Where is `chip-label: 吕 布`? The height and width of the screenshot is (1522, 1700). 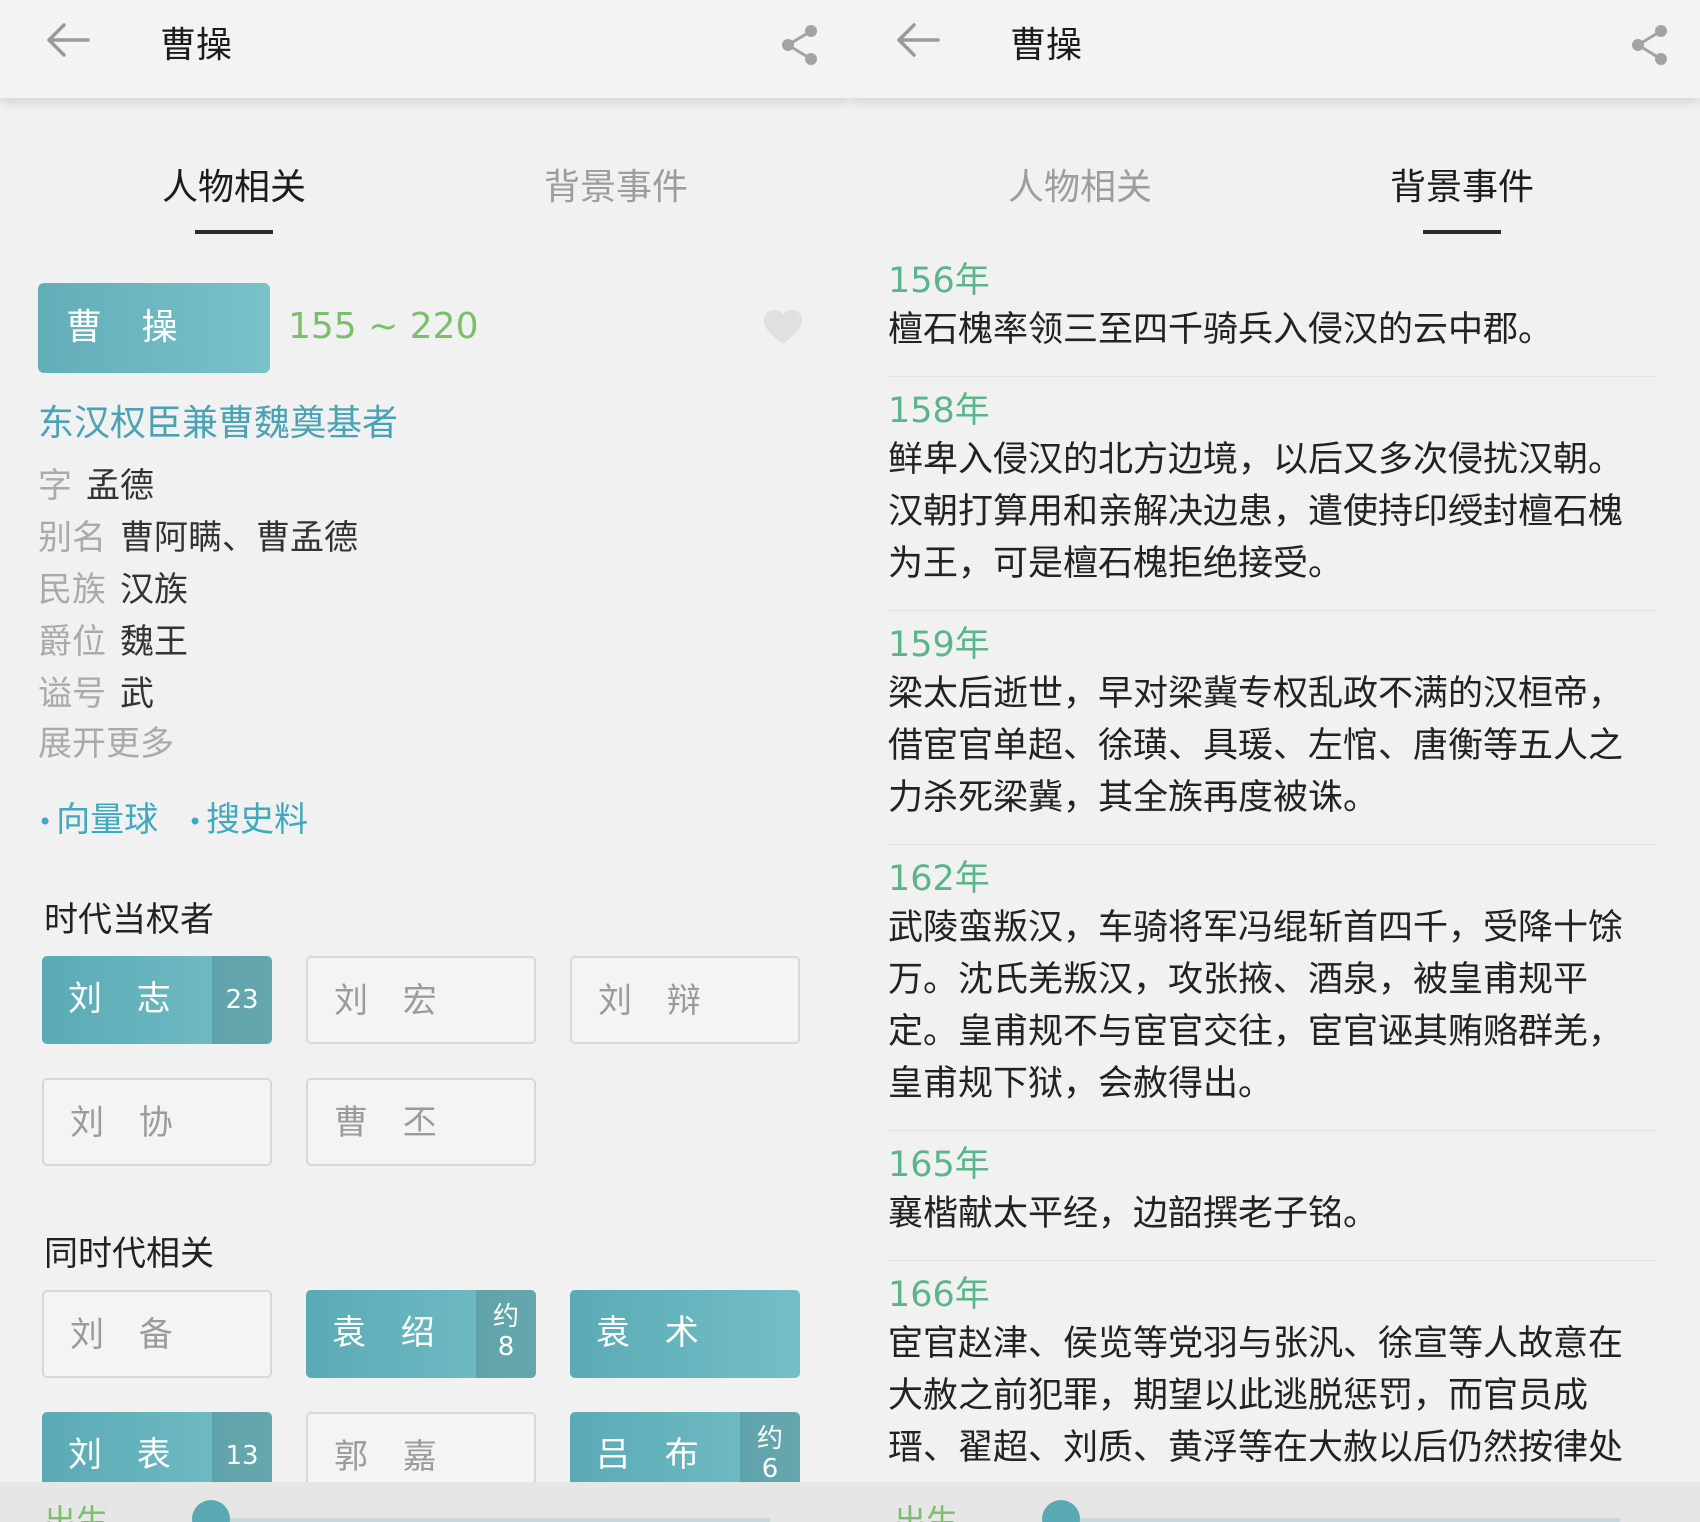
chip-label: 吕 布 is located at coordinates (653, 1455).